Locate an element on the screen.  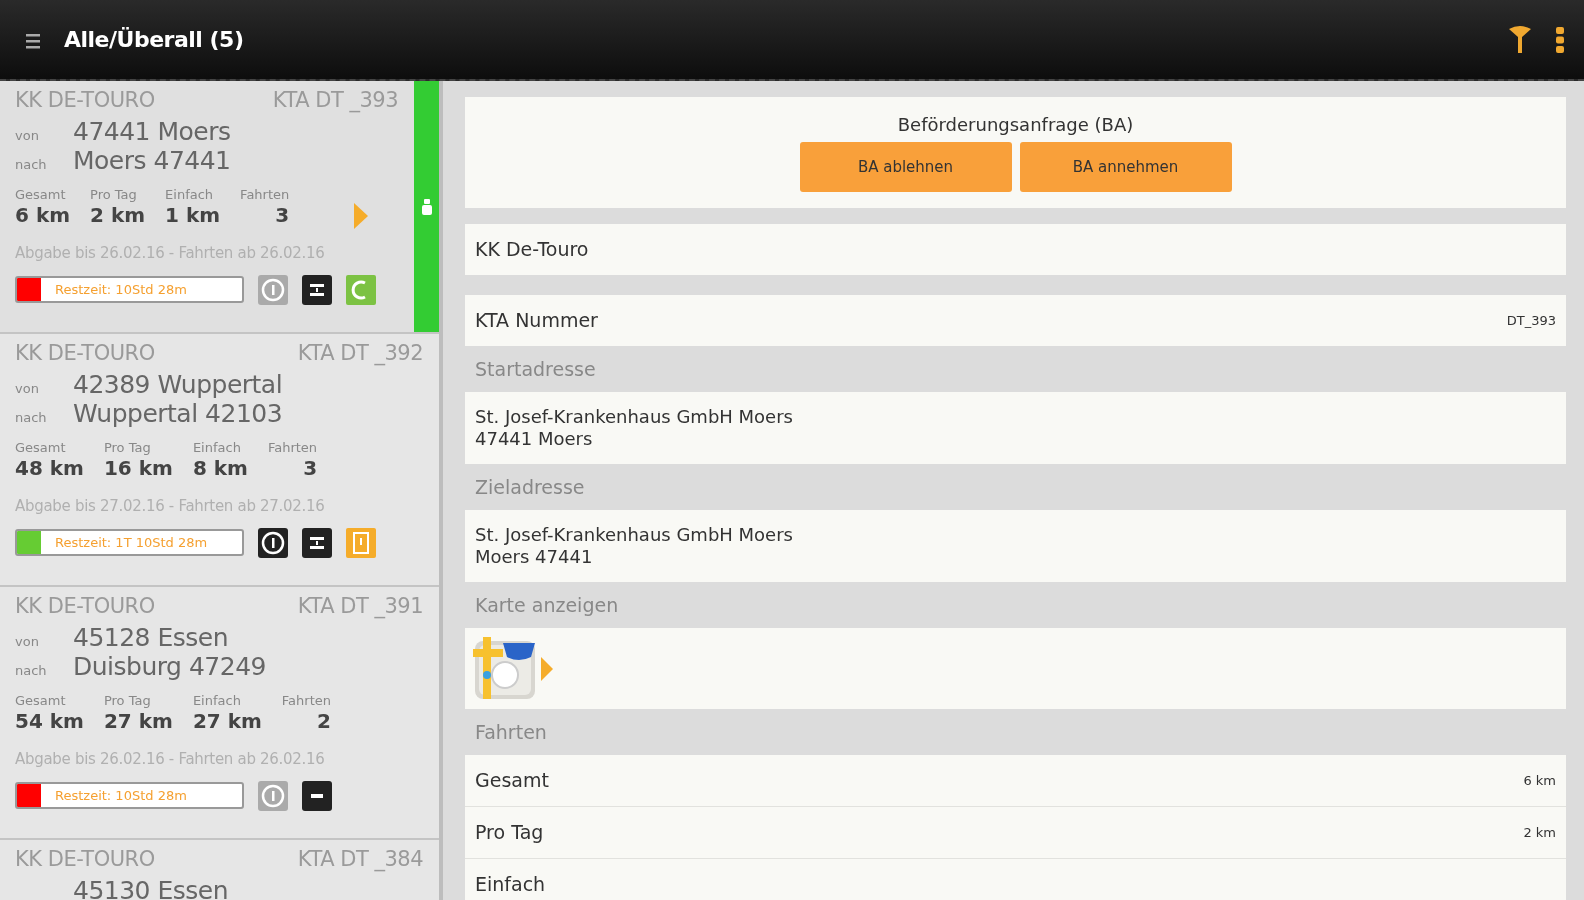
row-value: 6 km is located at coordinates (1539, 780).